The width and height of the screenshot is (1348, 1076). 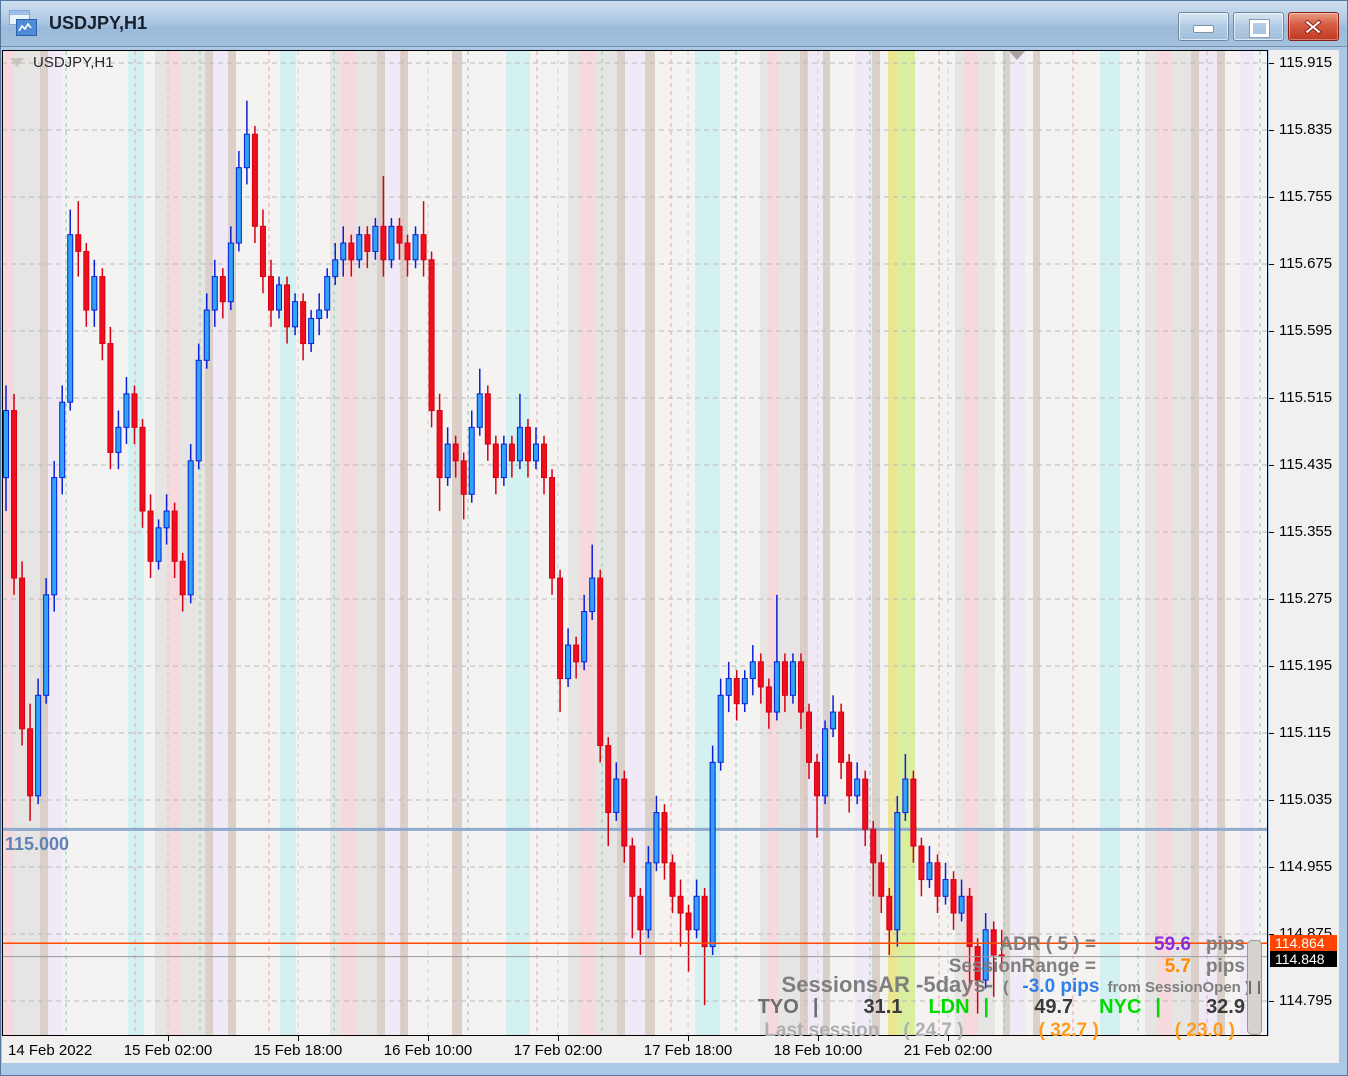 I want to click on price-tick-label: 115.835, so click(x=1306, y=129).